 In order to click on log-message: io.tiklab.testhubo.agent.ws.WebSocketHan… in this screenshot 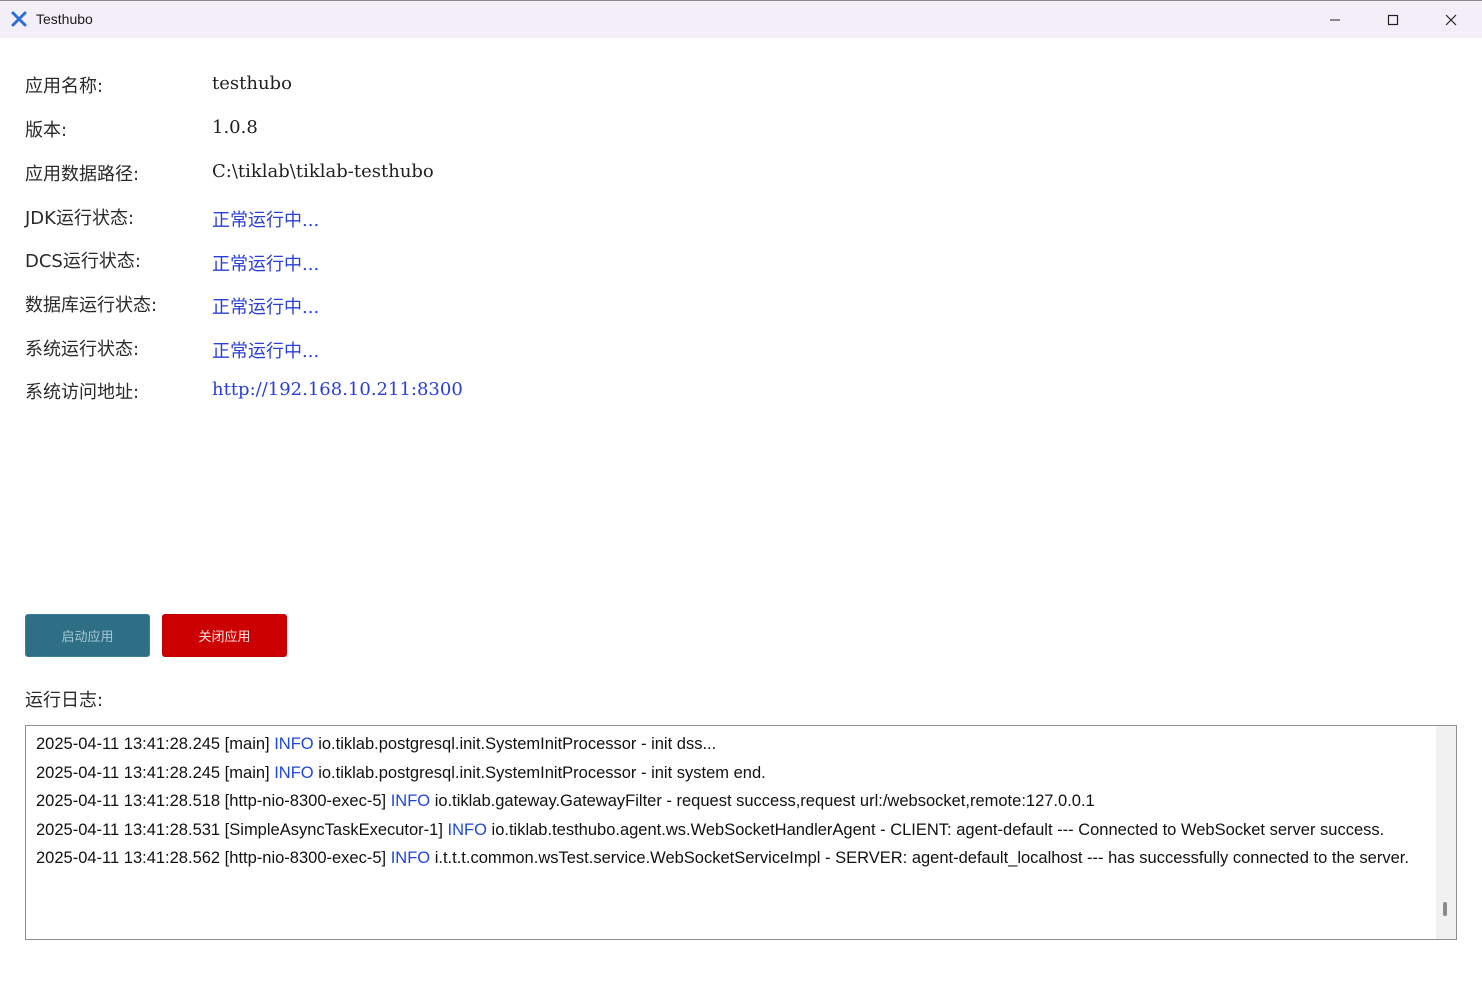, I will do `click(935, 829)`.